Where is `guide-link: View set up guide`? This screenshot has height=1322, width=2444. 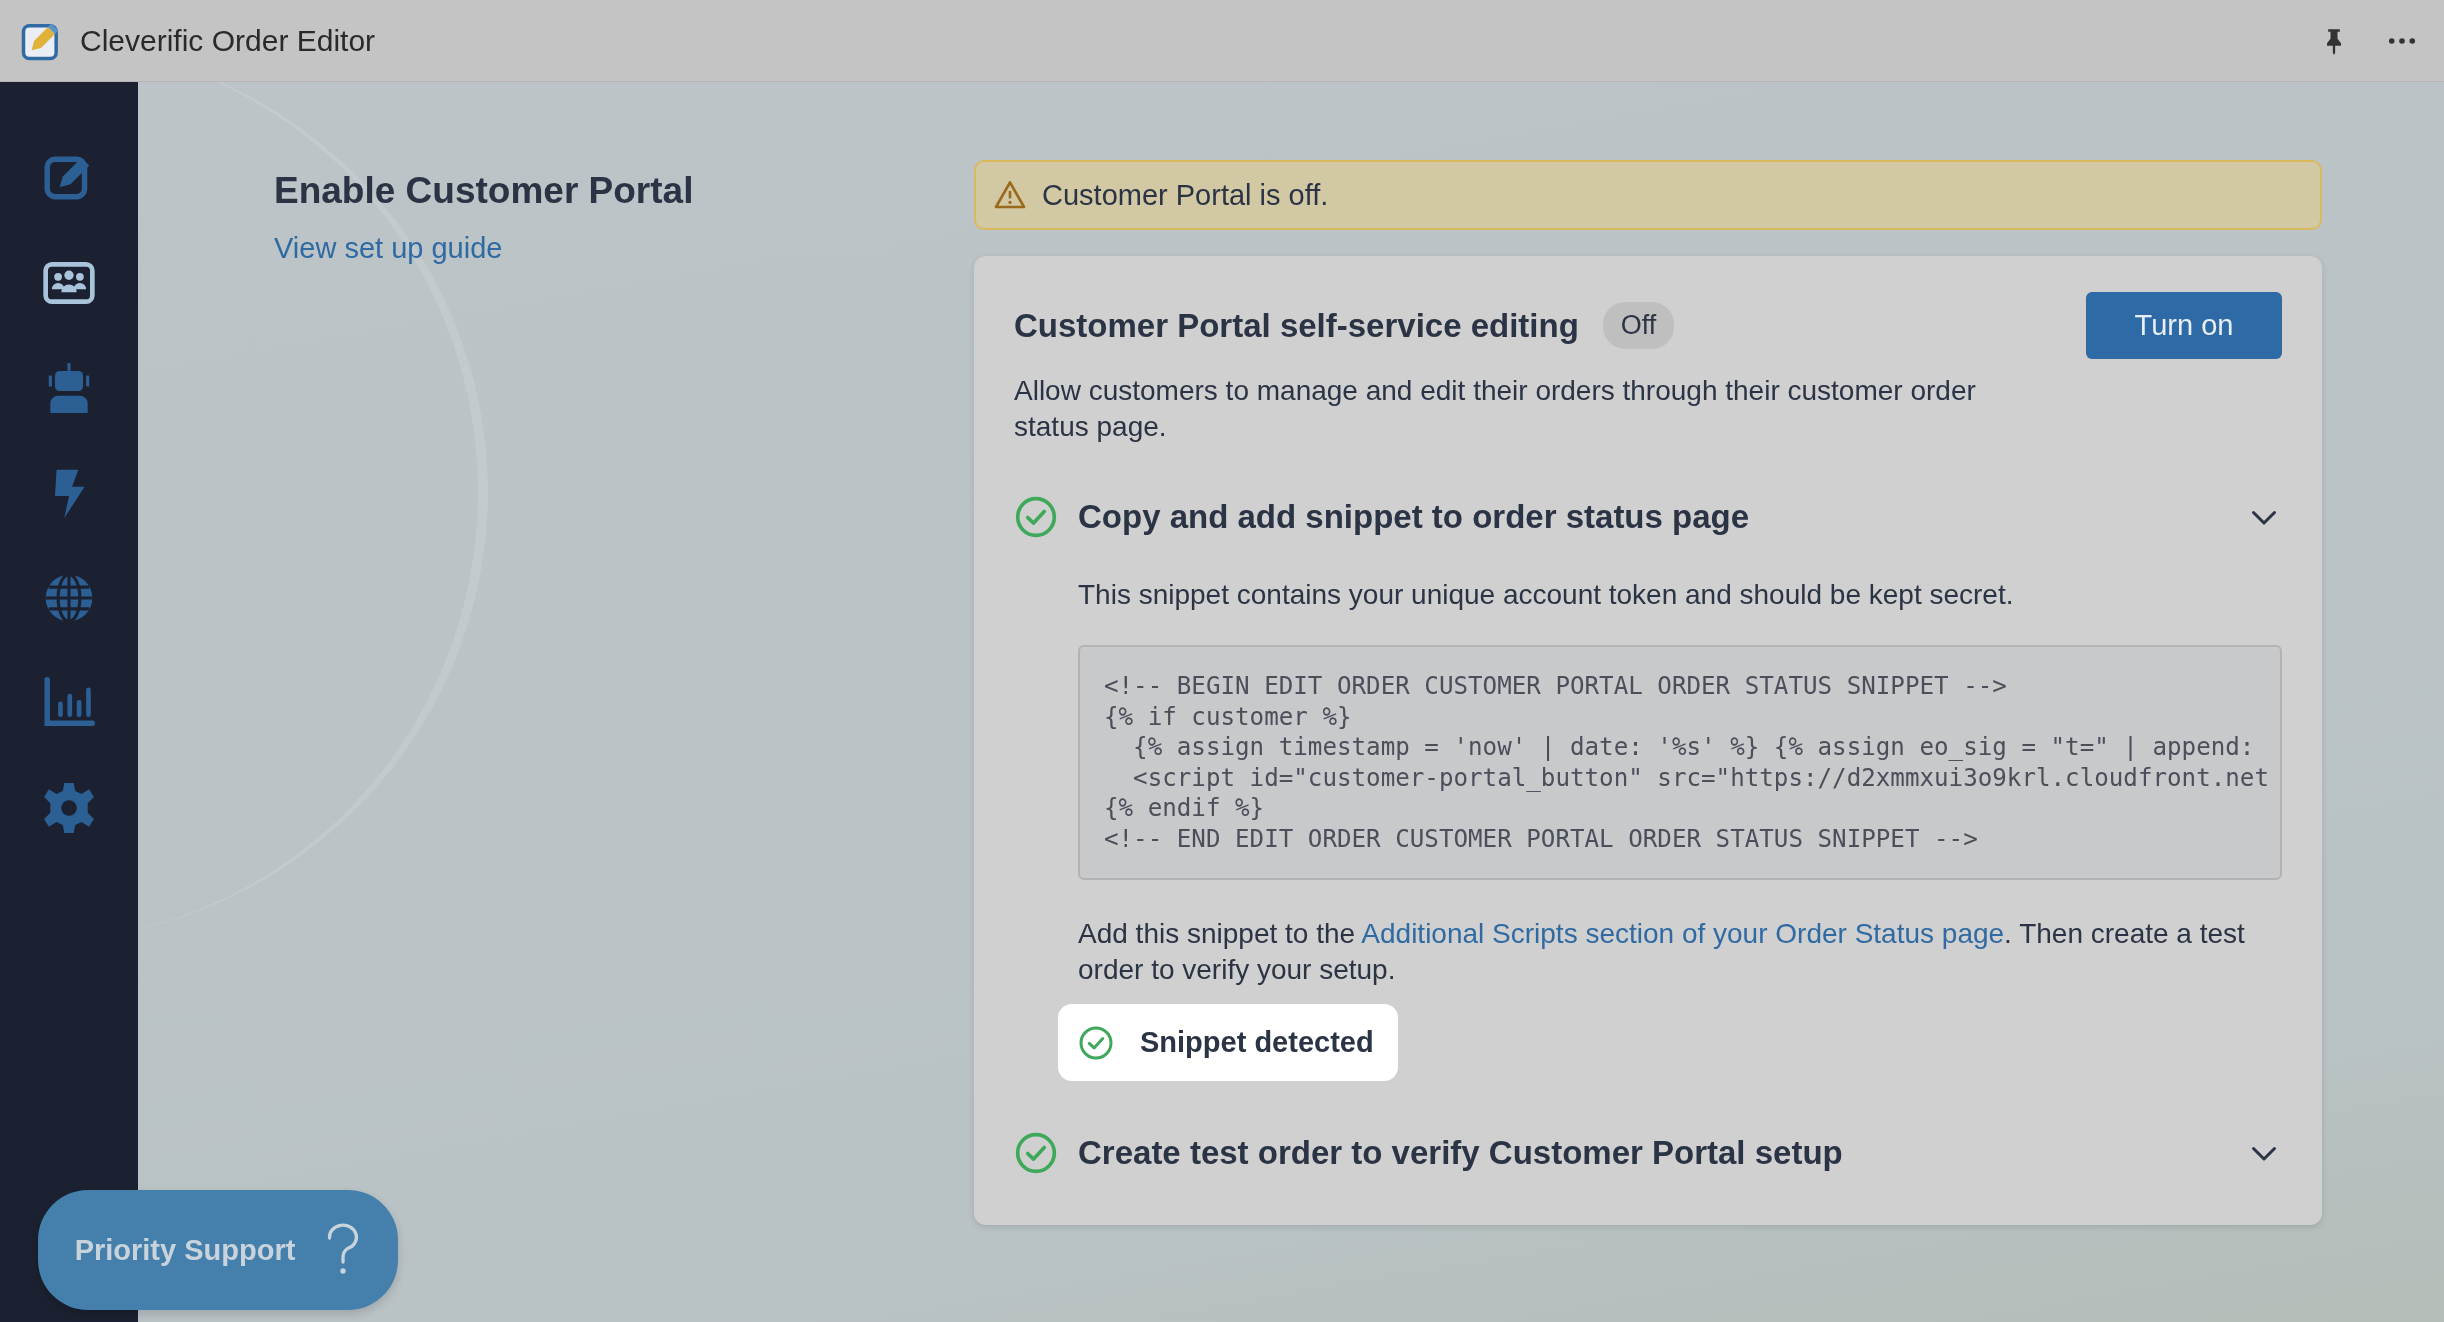
guide-link: View set up guide is located at coordinates (388, 248).